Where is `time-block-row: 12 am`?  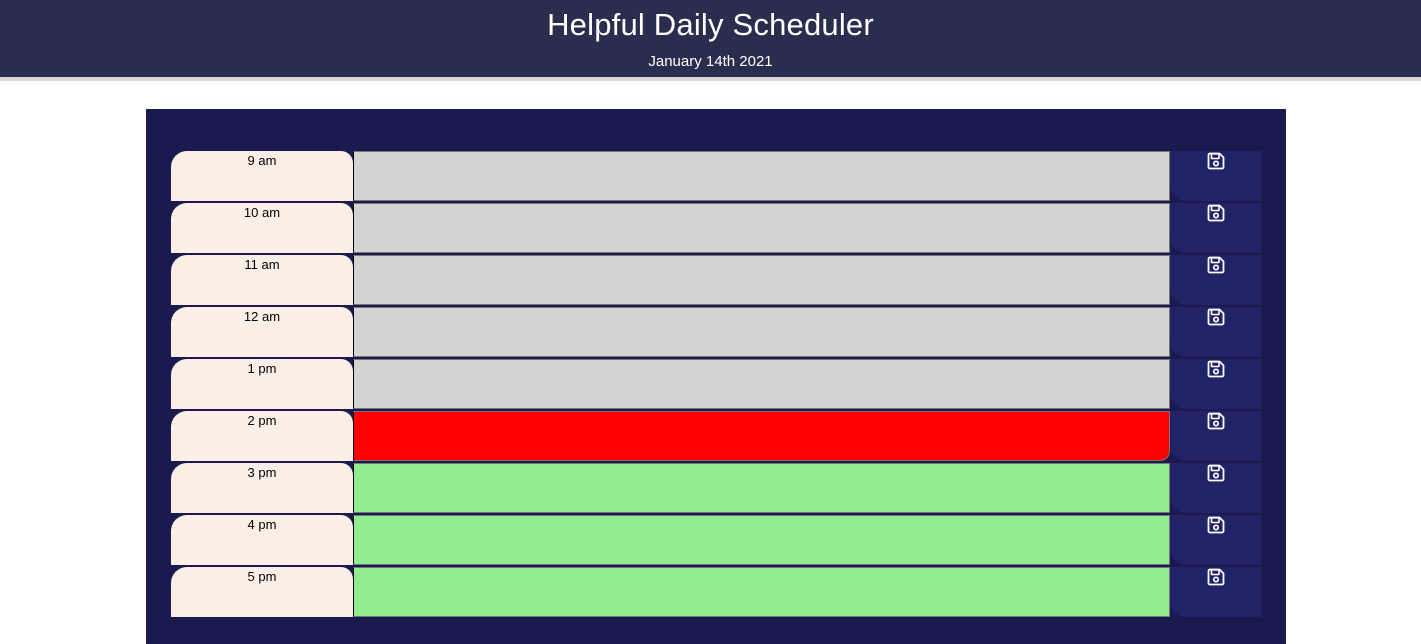
time-block-row: 12 am is located at coordinates (716, 332).